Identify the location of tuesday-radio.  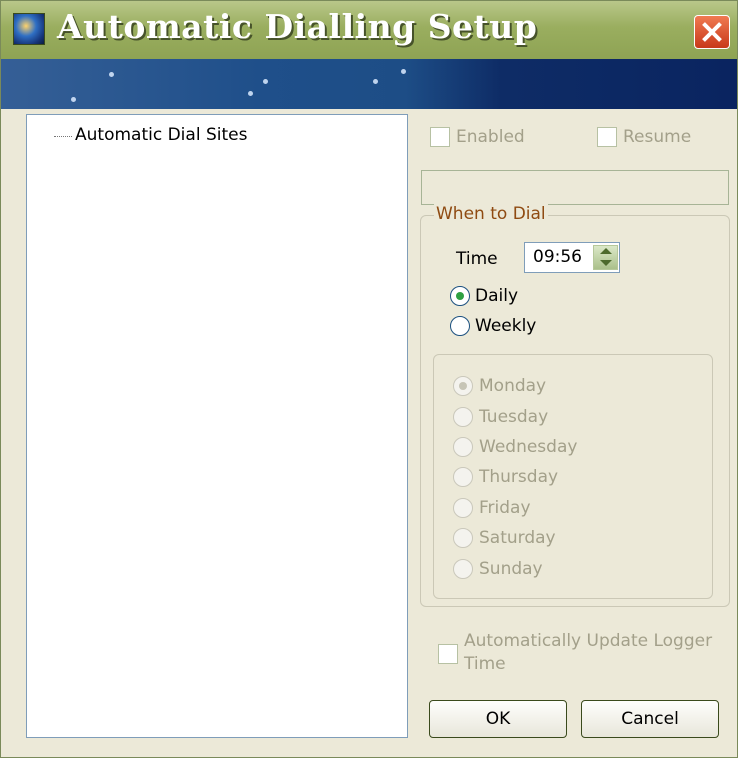
(463, 417).